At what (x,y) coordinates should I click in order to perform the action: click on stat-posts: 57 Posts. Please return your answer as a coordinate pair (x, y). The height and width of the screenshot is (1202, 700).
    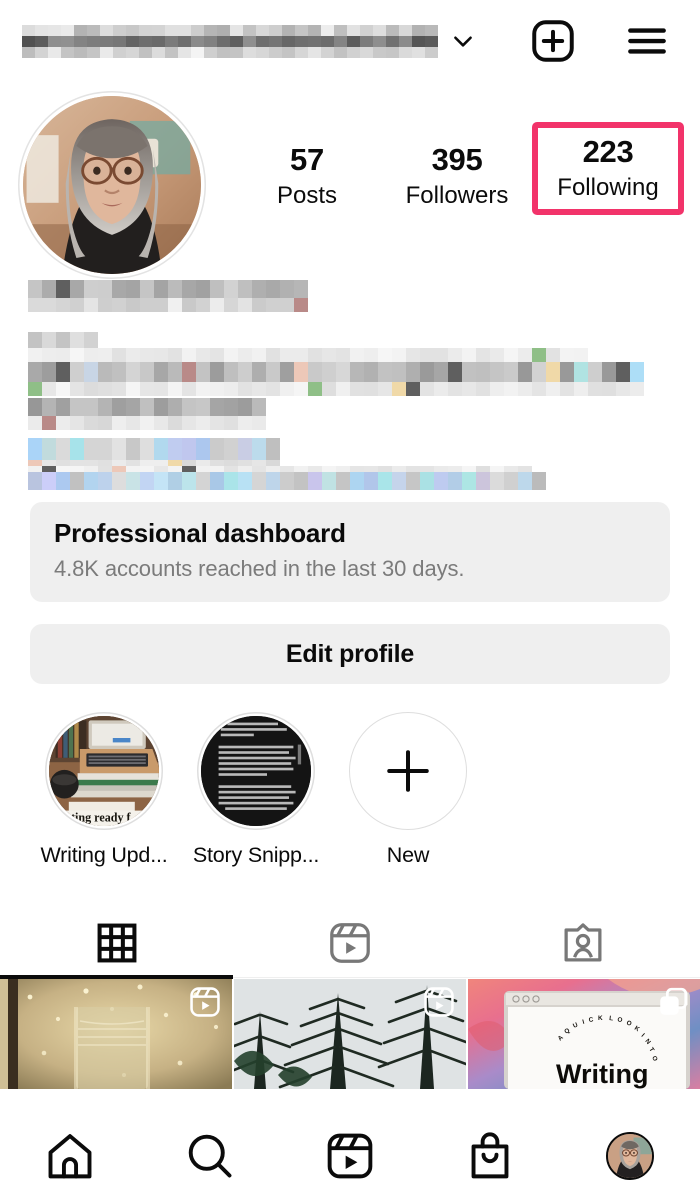
    Looking at the image, I should click on (307, 170).